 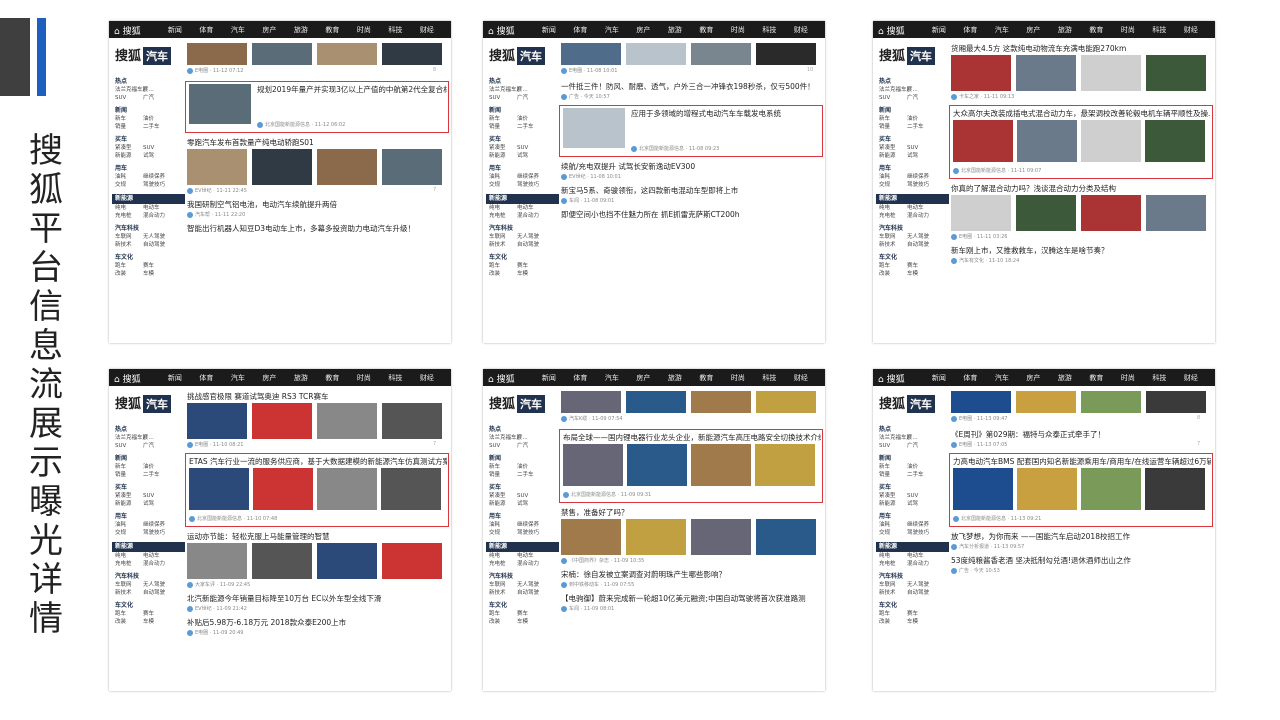 I want to click on sidebar-link: 自动驾驶, so click(x=921, y=245).